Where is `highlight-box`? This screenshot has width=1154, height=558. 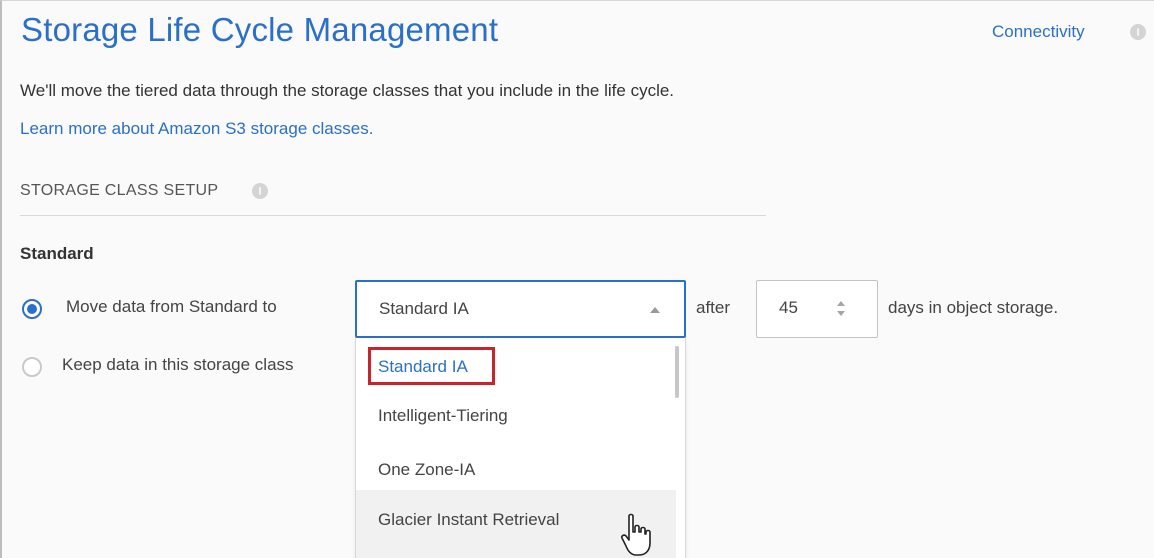
highlight-box is located at coordinates (431, 366).